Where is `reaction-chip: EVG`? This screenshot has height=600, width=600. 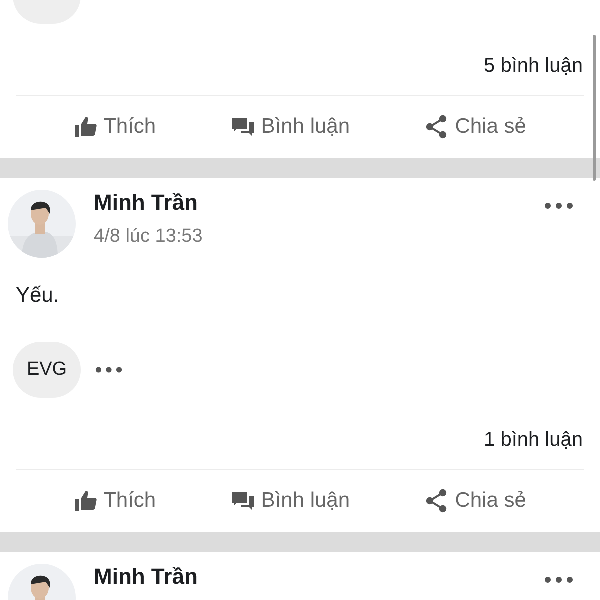 reaction-chip: EVG is located at coordinates (47, 370).